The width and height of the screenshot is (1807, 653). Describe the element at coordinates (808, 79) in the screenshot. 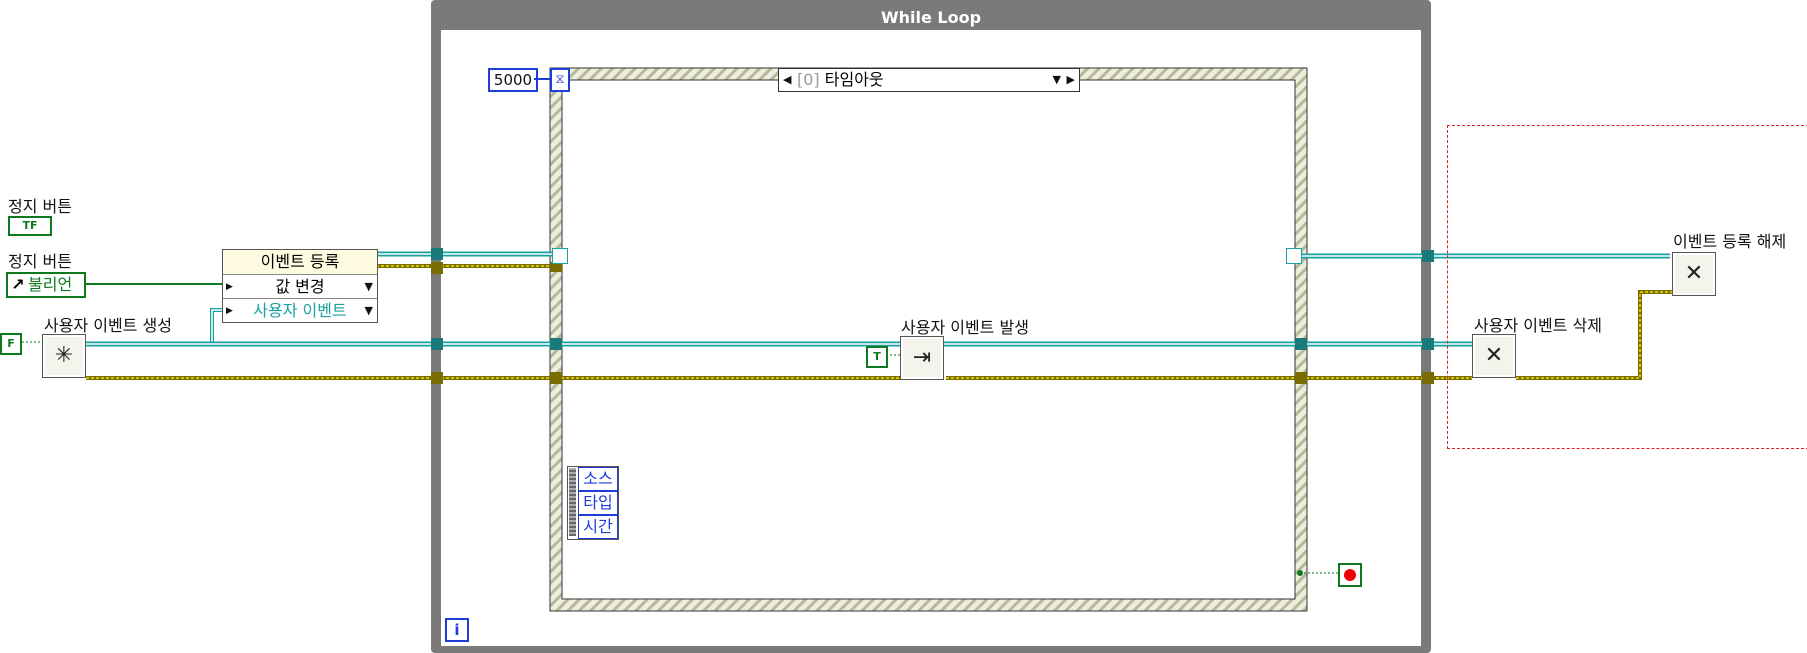

I see `case-index: [0]` at that location.